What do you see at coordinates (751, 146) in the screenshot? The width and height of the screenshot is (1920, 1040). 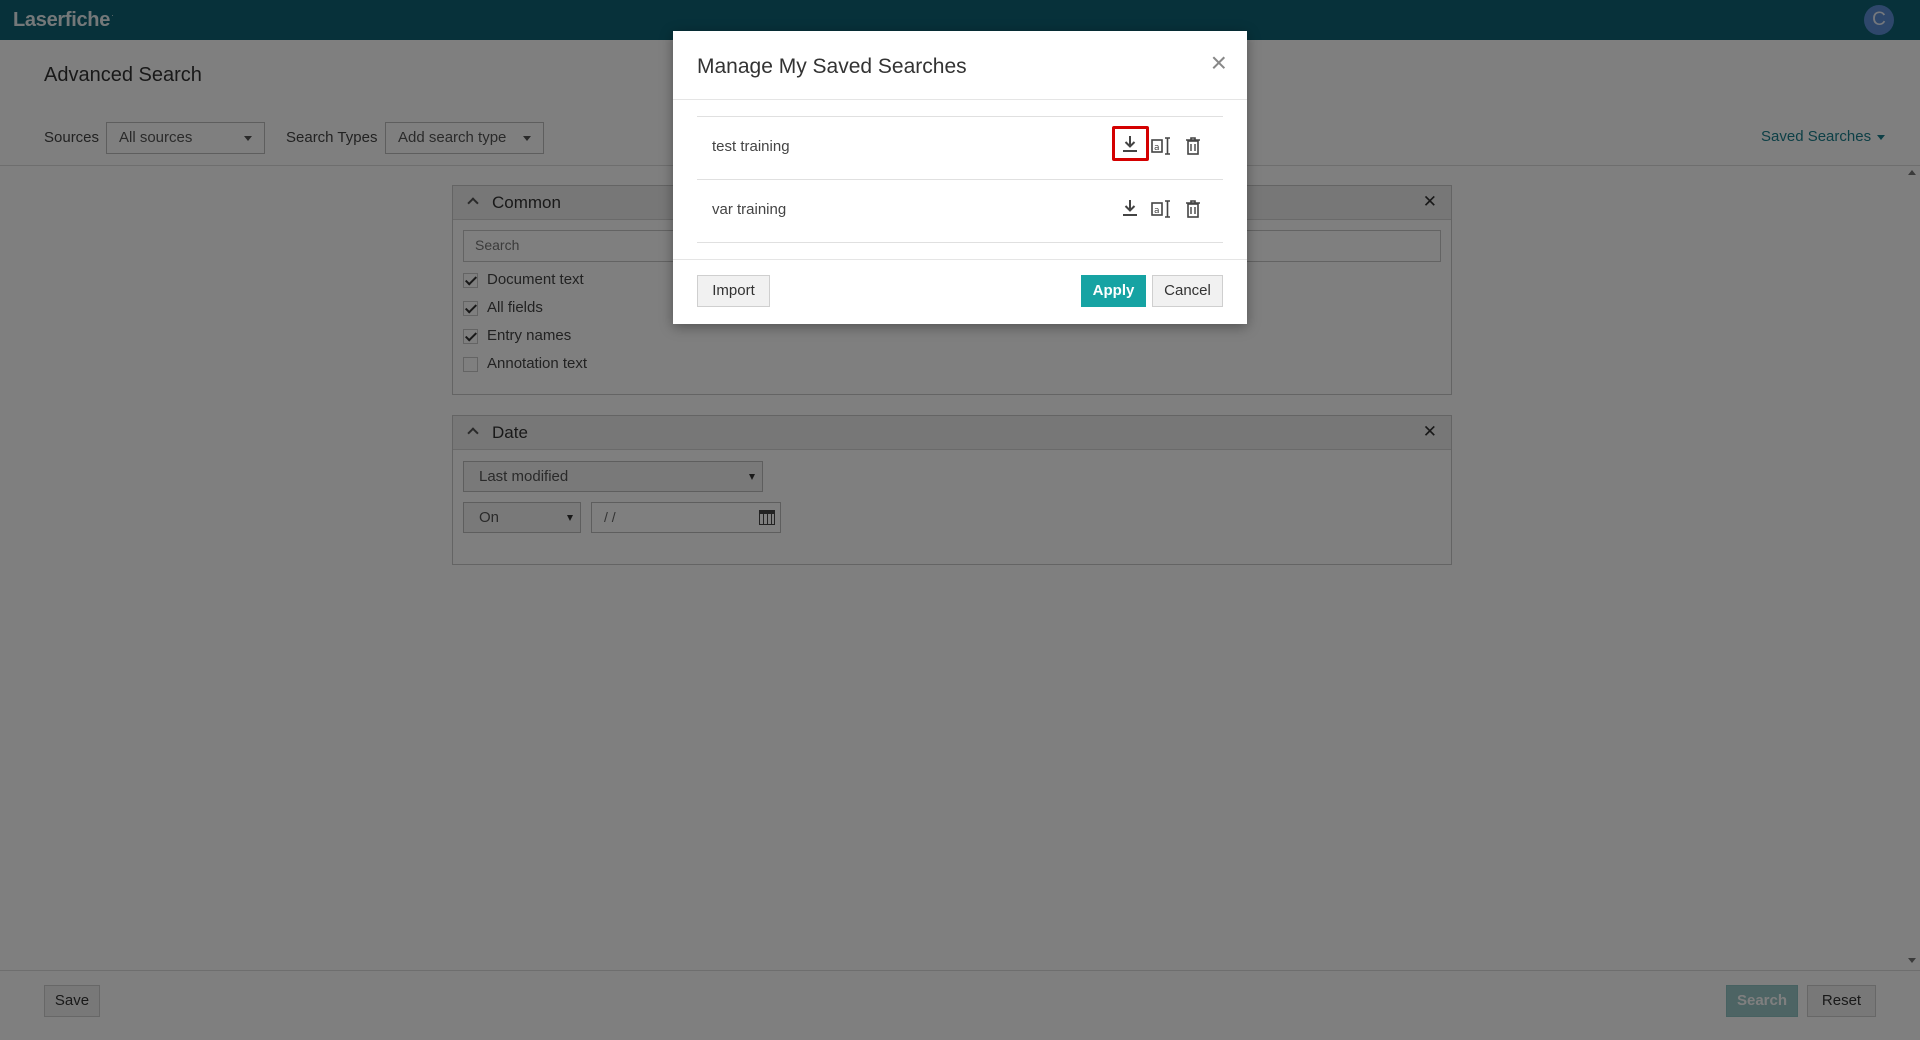 I see `saved-search-name: test training` at bounding box center [751, 146].